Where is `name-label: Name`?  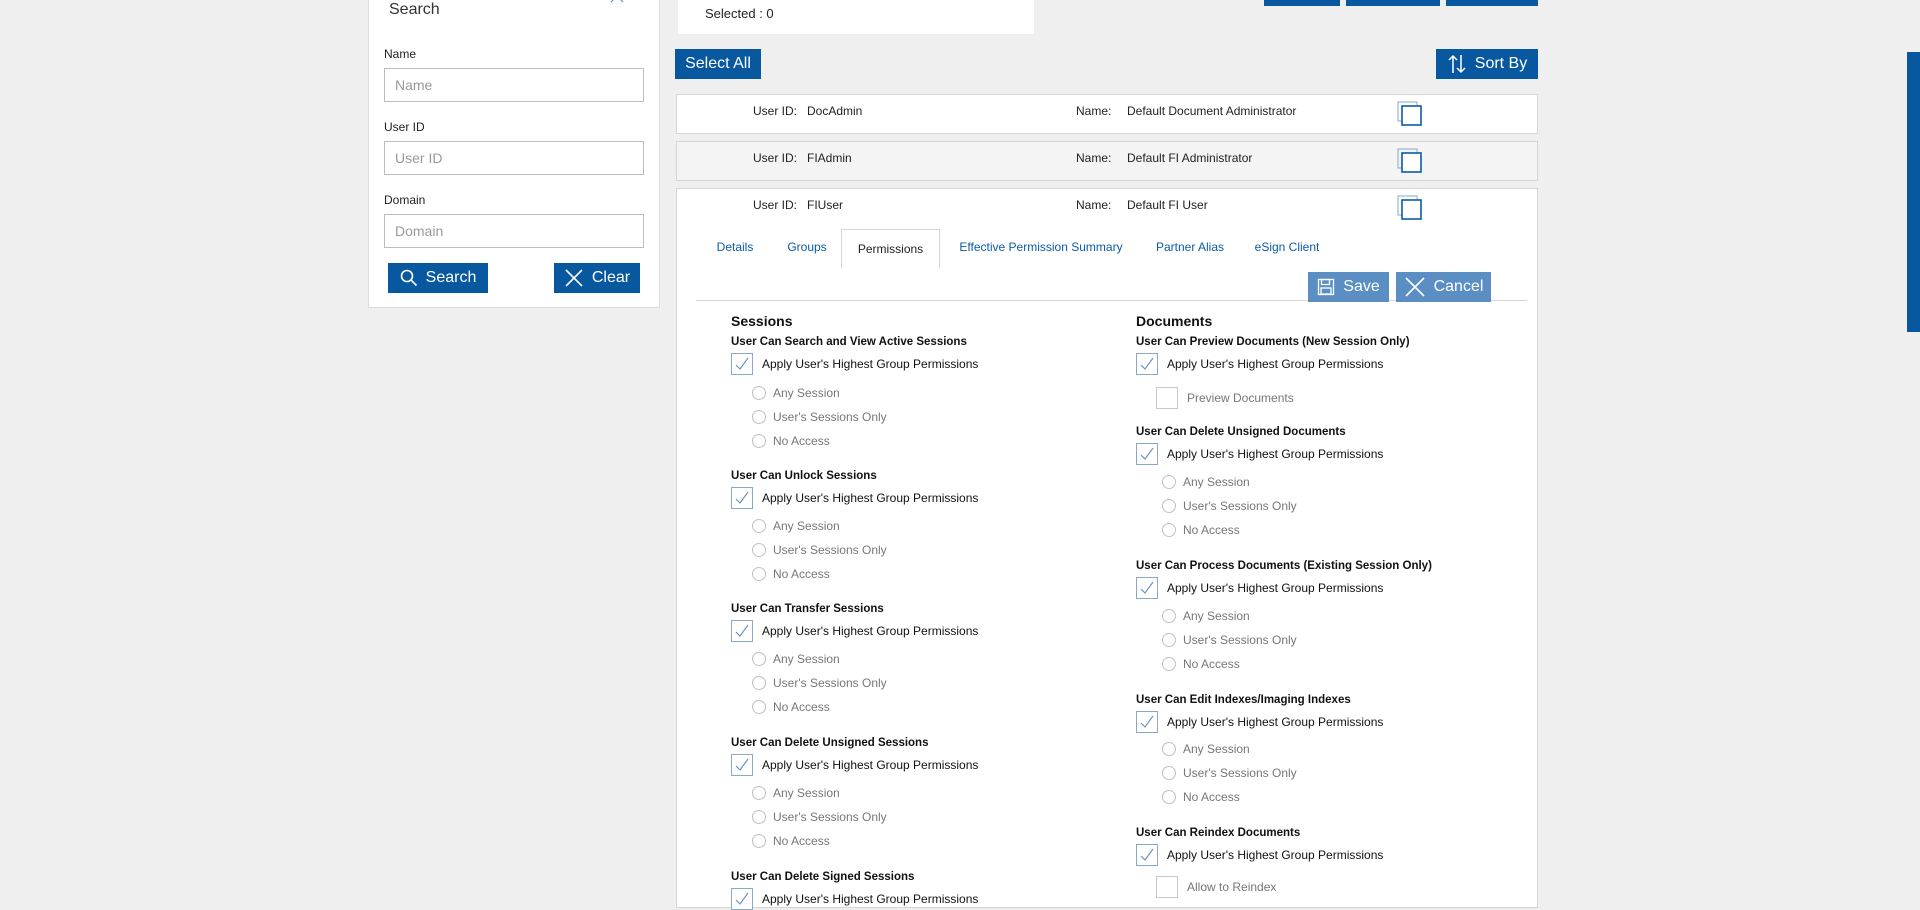
name-label: Name is located at coordinates (400, 54).